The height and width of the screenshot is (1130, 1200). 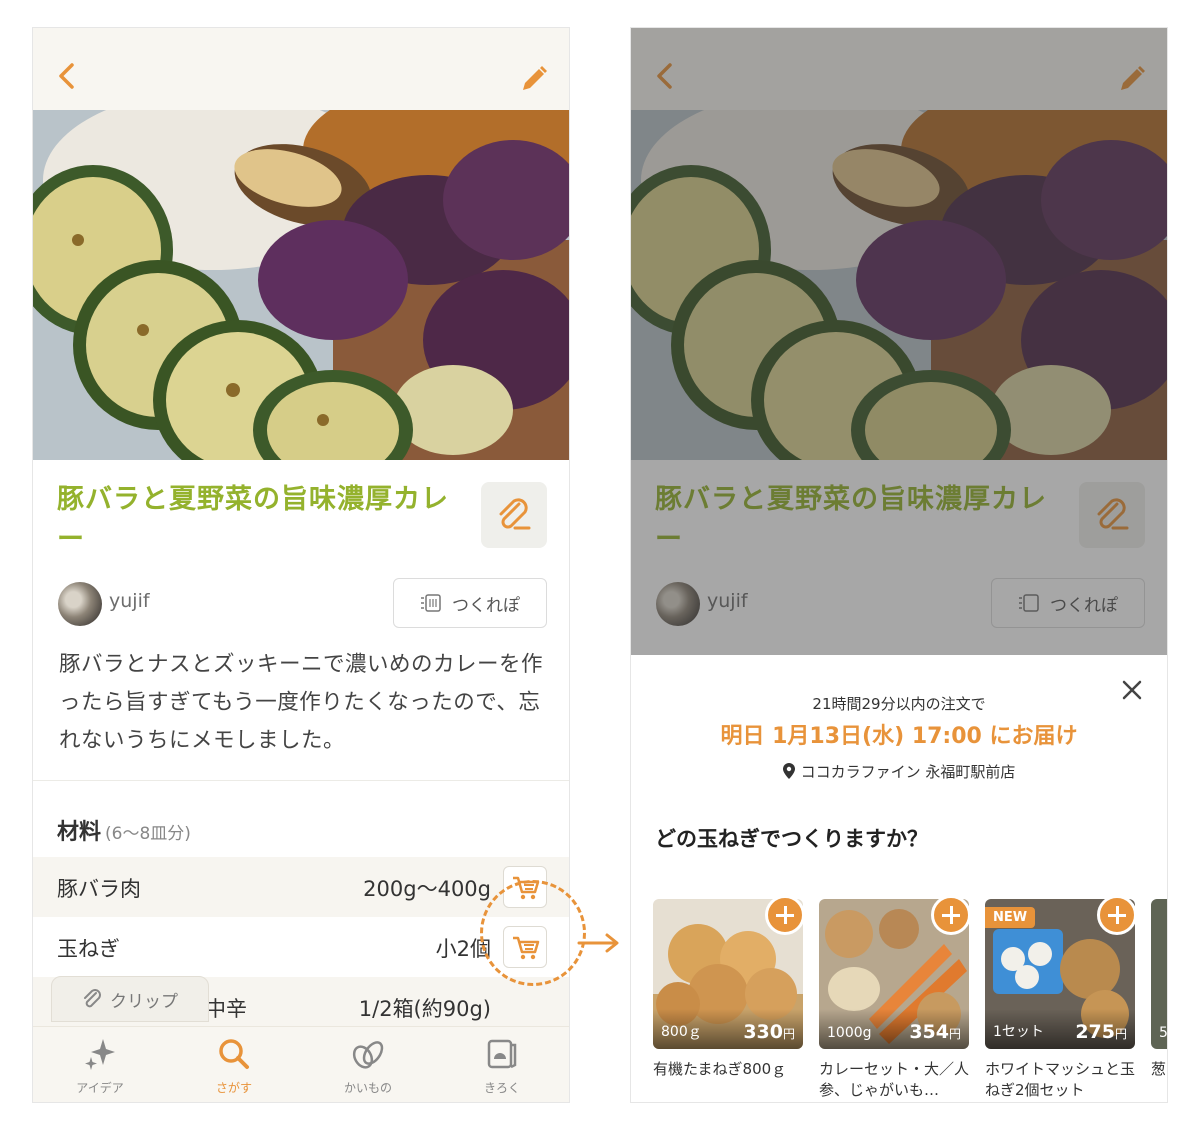 What do you see at coordinates (301, 69) in the screenshot?
I see `top-bar` at bounding box center [301, 69].